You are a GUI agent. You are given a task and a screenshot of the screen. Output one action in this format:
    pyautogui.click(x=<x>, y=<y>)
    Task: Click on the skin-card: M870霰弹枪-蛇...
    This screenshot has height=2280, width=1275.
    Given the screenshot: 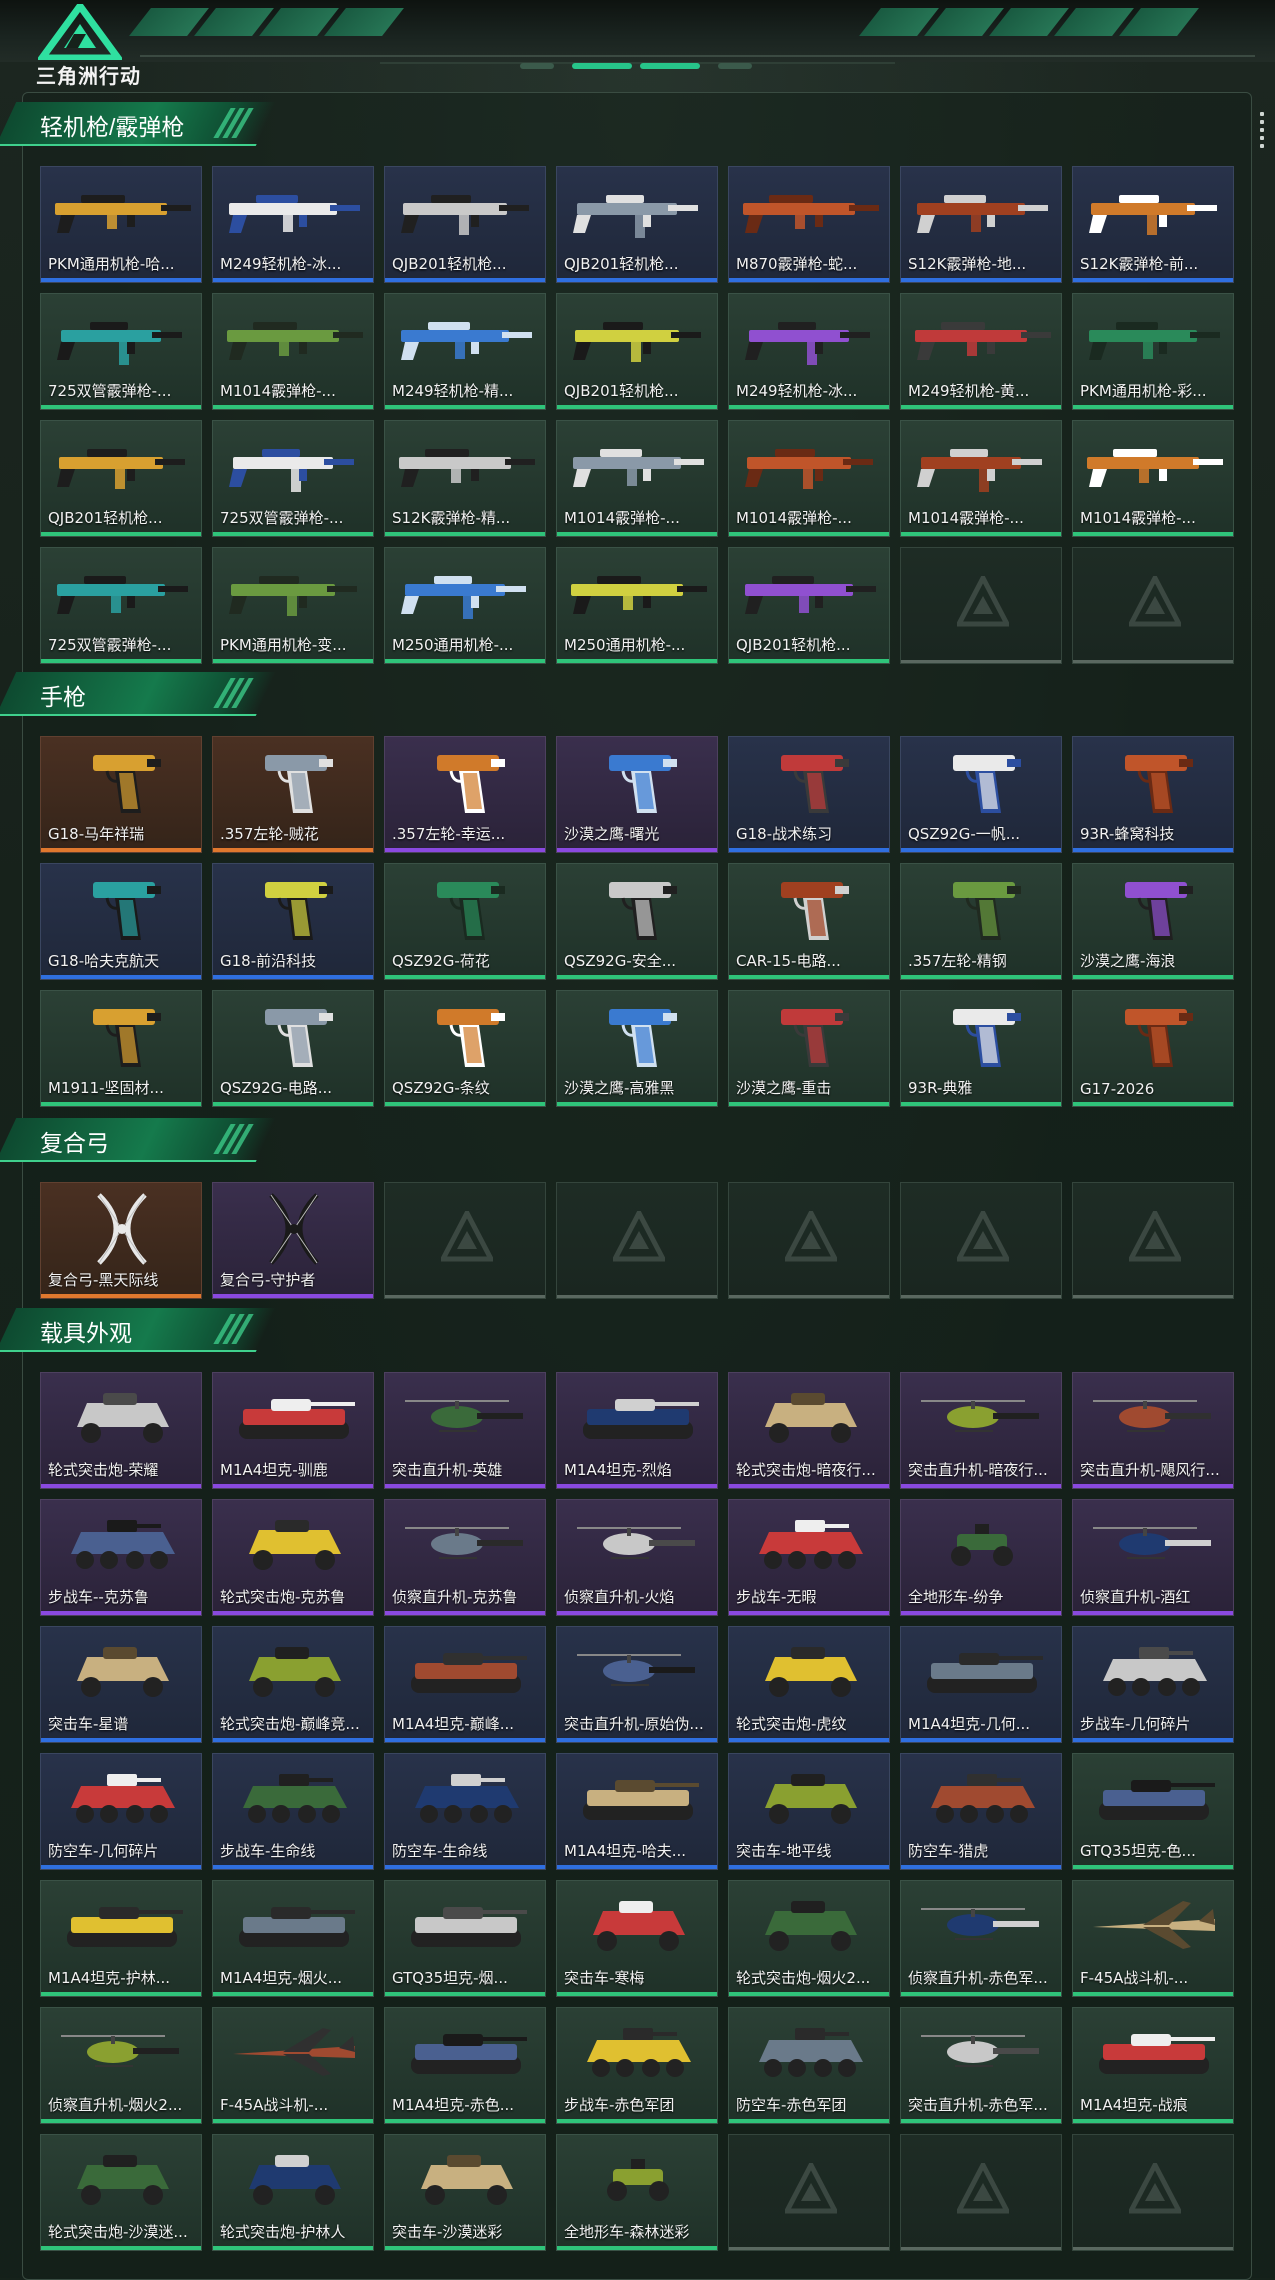 What is the action you would take?
    pyautogui.click(x=809, y=224)
    